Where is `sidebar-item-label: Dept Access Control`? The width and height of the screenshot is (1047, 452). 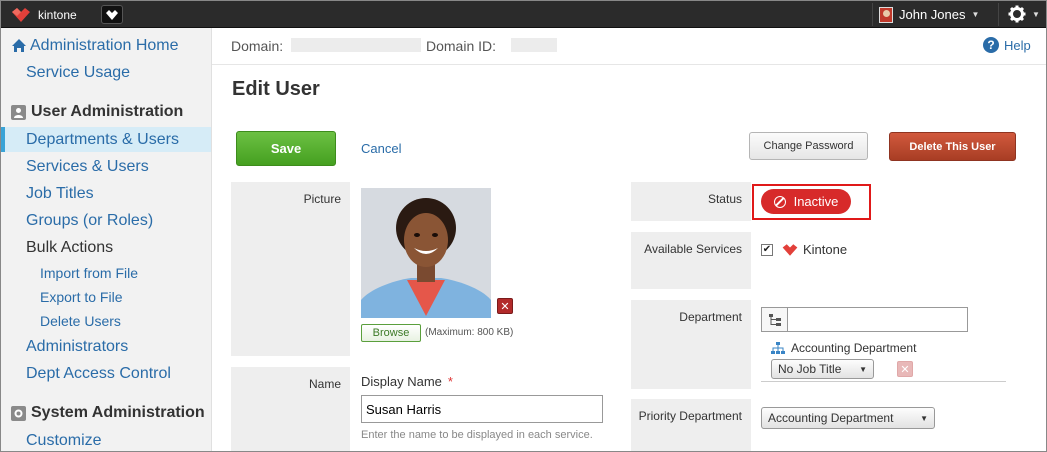
sidebar-item-label: Dept Access Control is located at coordinates (98, 373).